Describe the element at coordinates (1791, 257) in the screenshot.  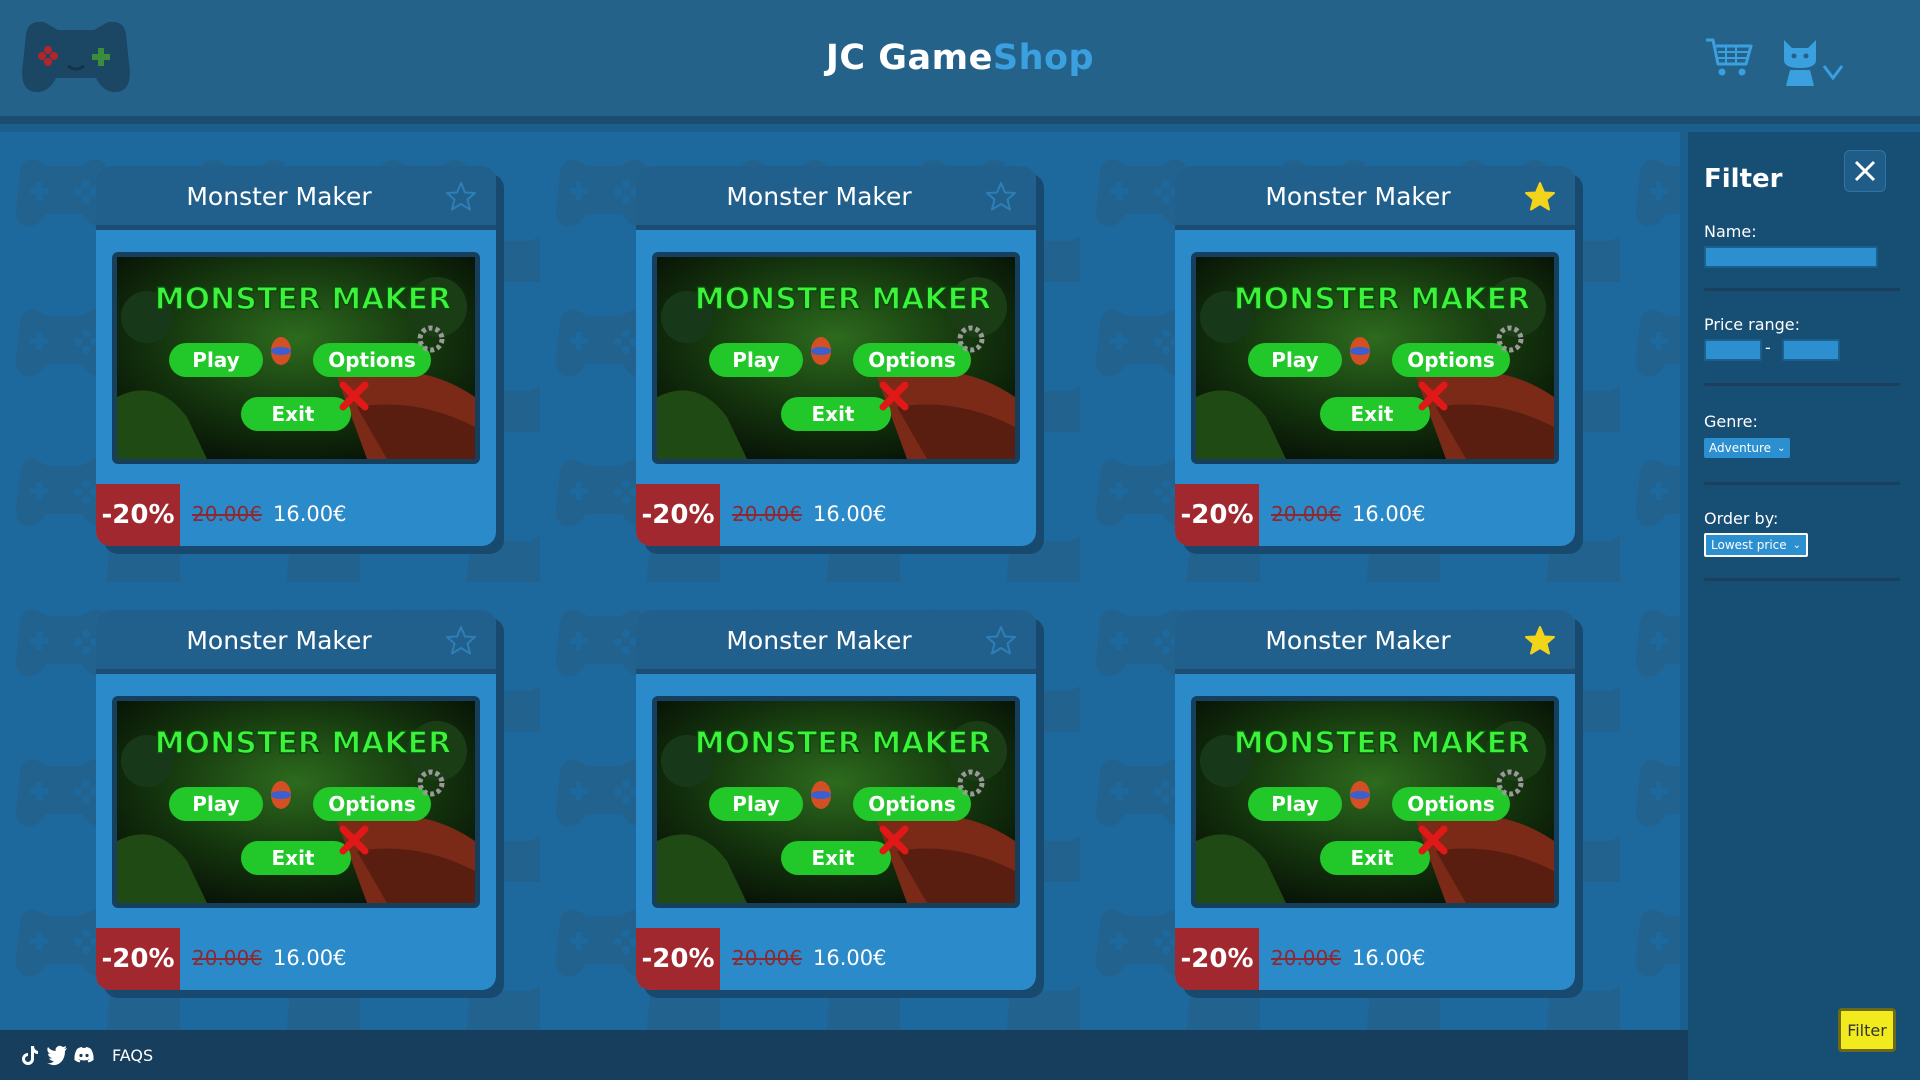
I see `name-input` at that location.